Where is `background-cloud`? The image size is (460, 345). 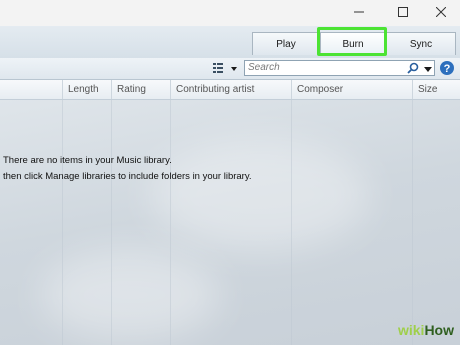 background-cloud is located at coordinates (130, 295).